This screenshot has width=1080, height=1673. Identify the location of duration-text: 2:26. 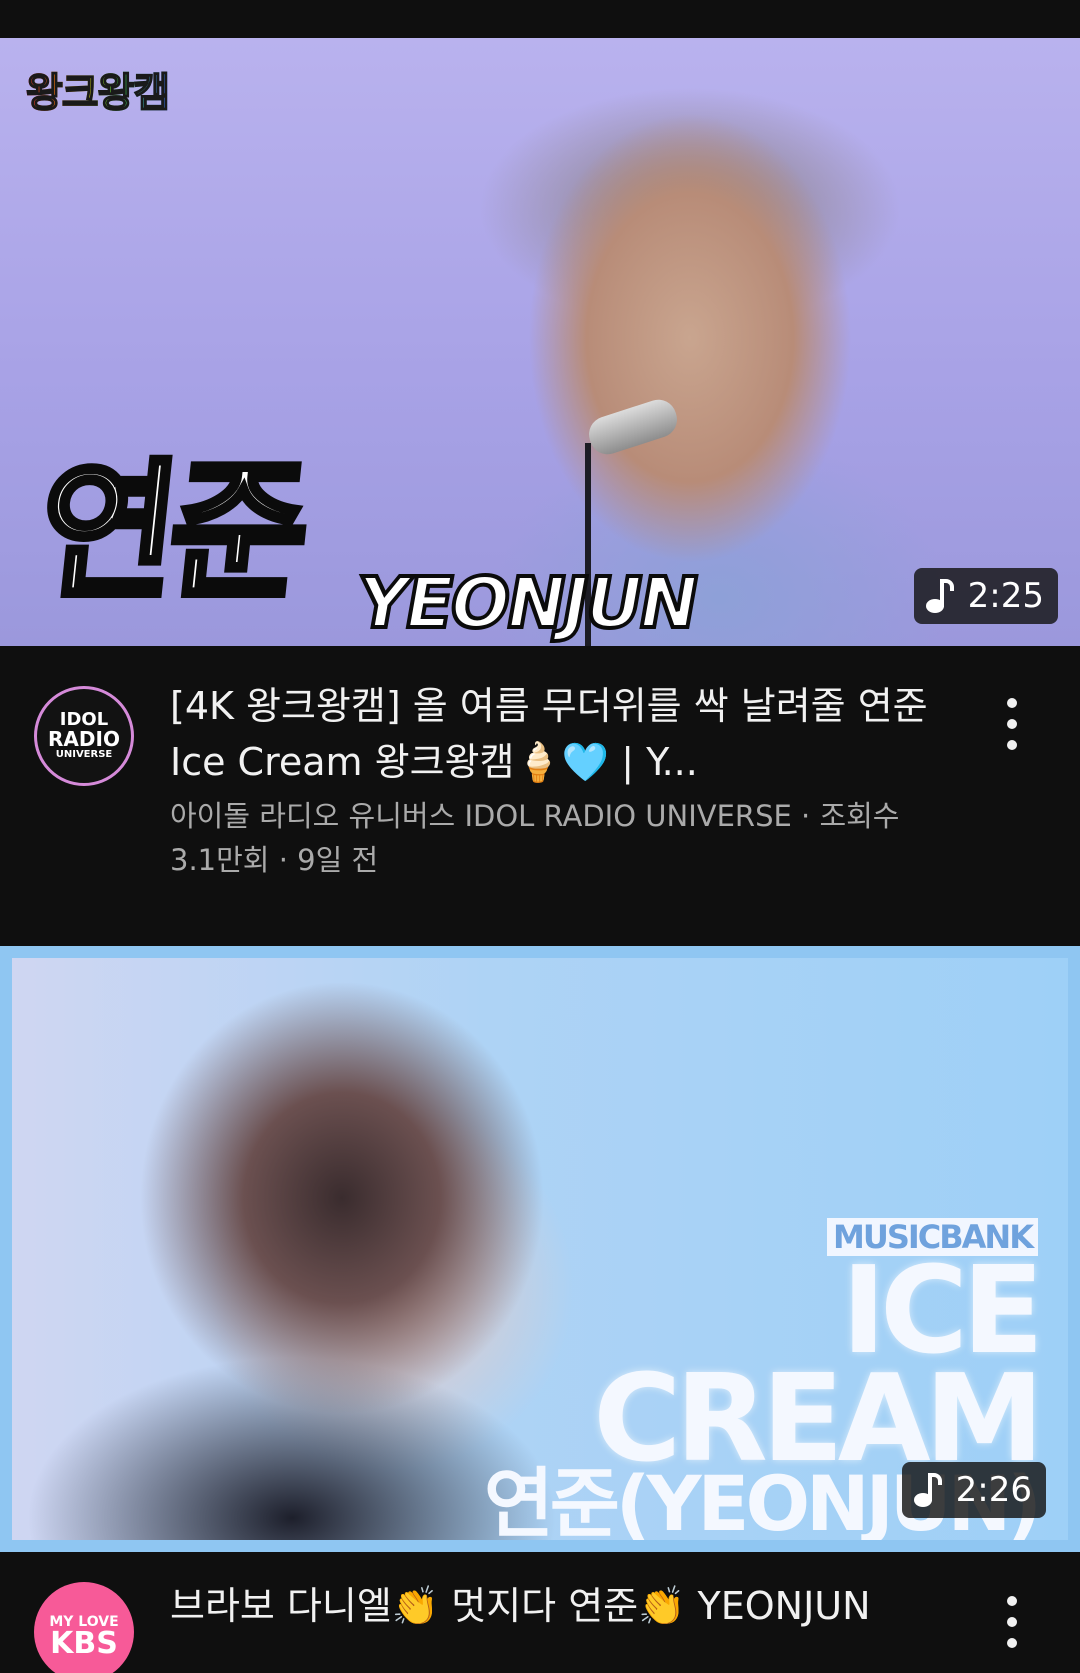
(993, 1490).